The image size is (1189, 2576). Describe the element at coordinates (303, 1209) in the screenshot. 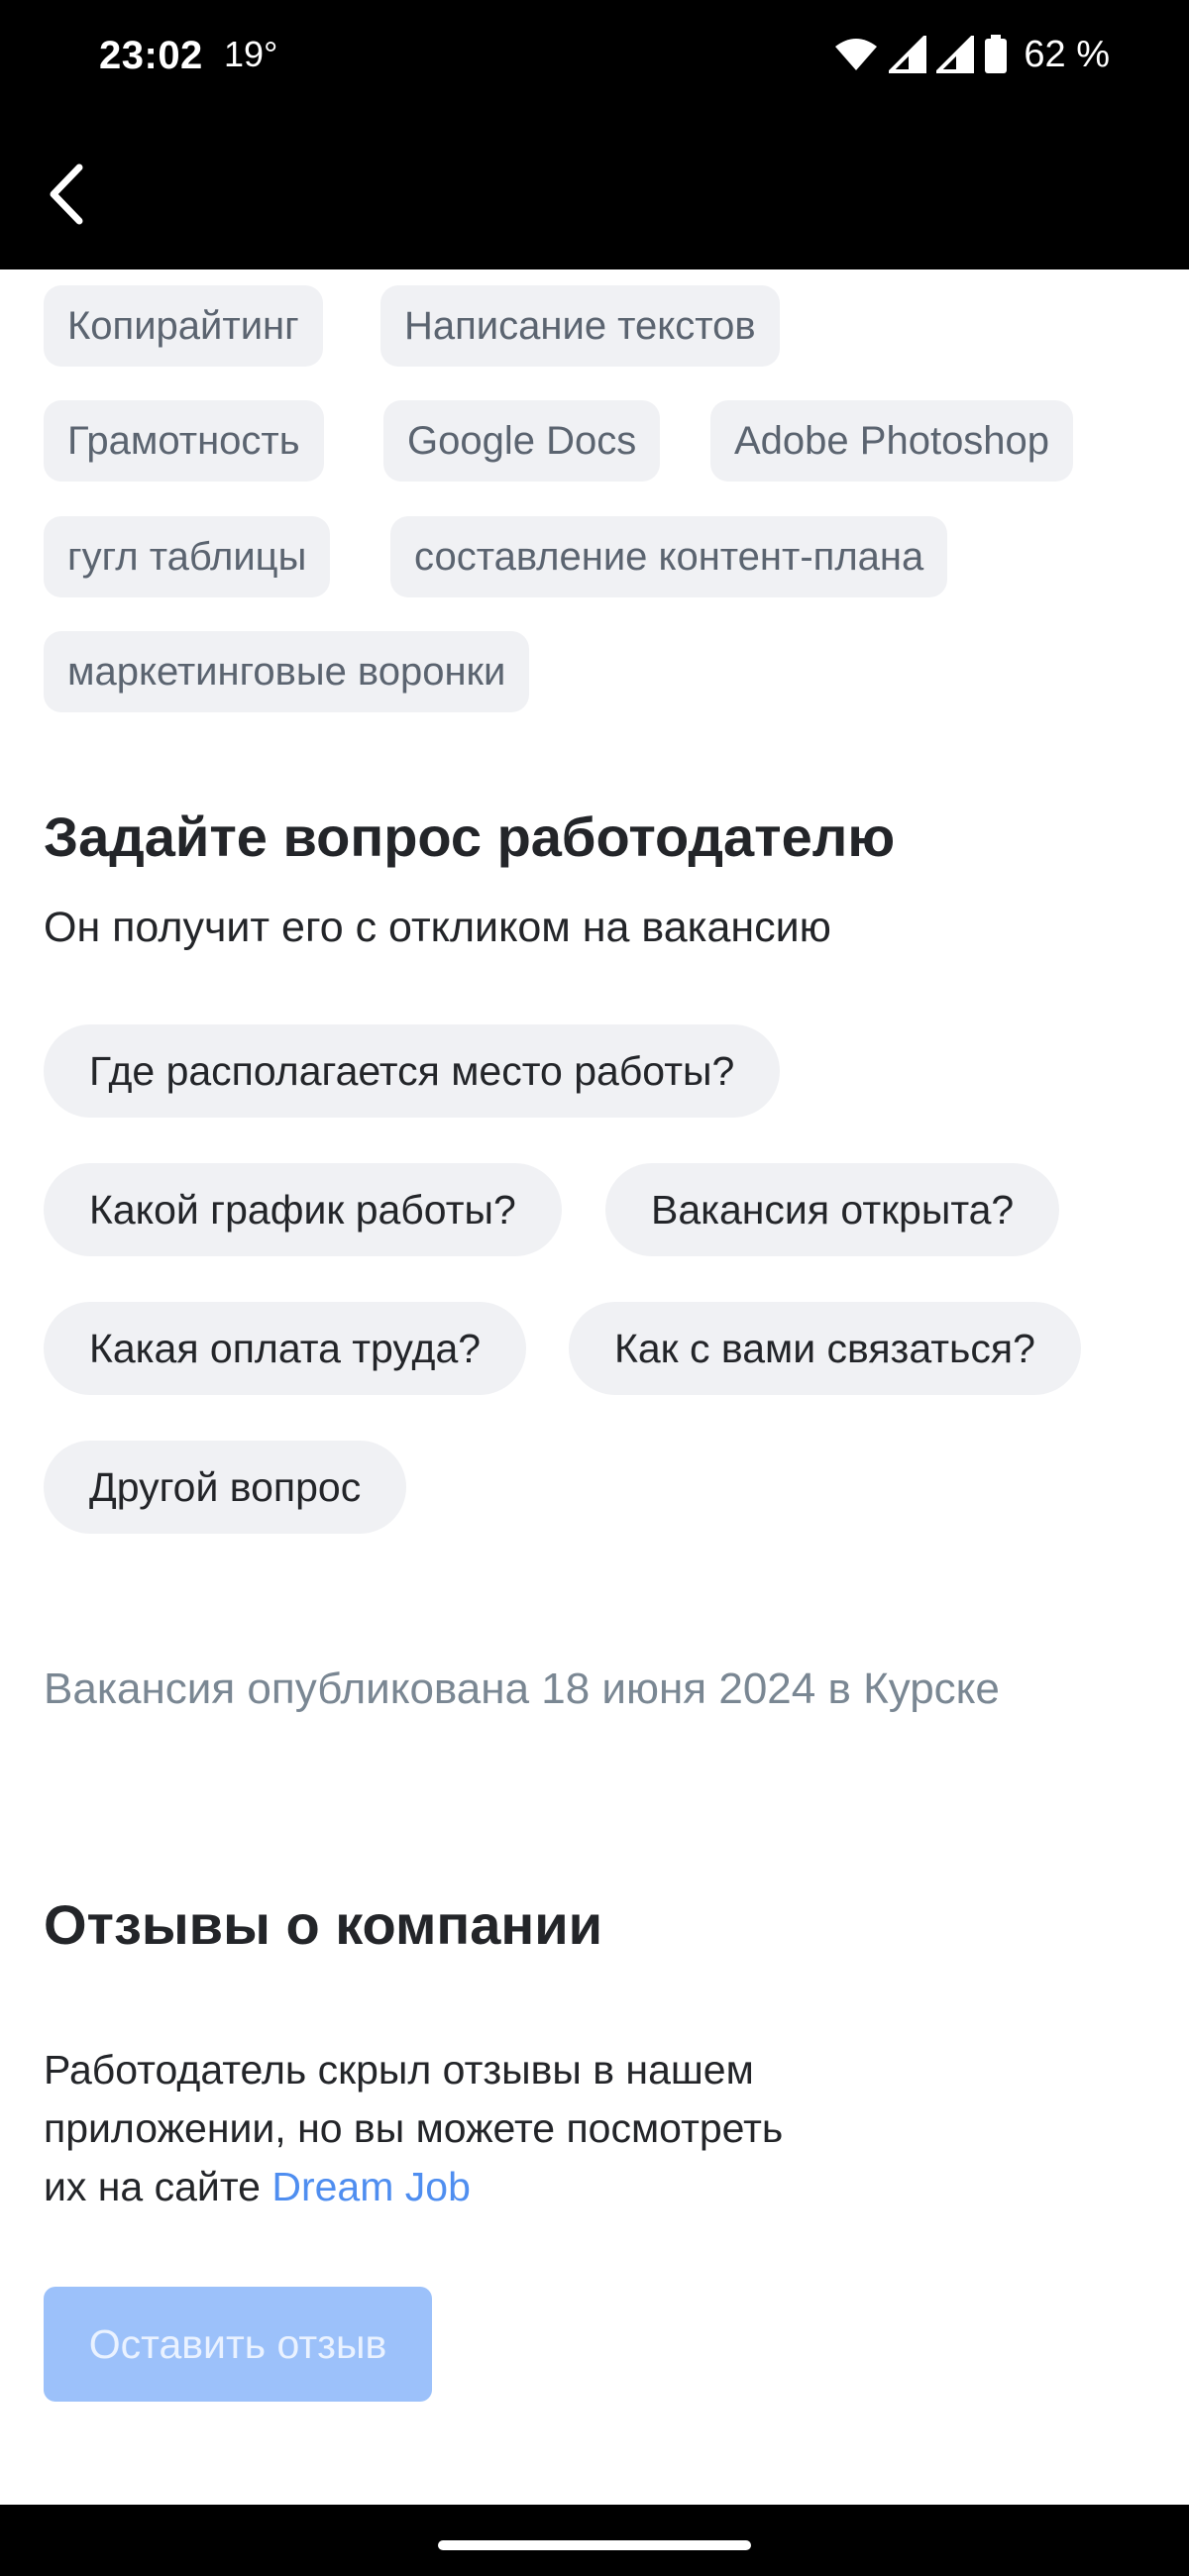

I see `question-chip-schedule: Какой график работы?` at that location.